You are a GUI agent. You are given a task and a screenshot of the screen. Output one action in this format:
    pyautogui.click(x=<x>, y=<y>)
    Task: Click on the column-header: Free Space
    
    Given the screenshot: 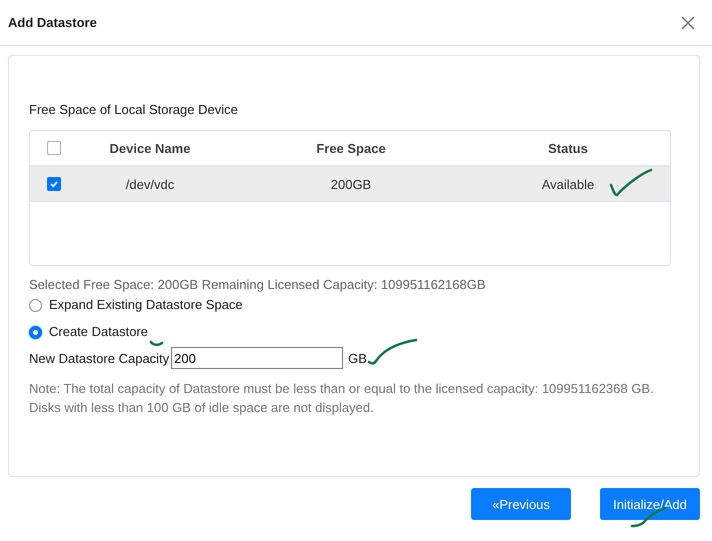 What is the action you would take?
    pyautogui.click(x=351, y=148)
    